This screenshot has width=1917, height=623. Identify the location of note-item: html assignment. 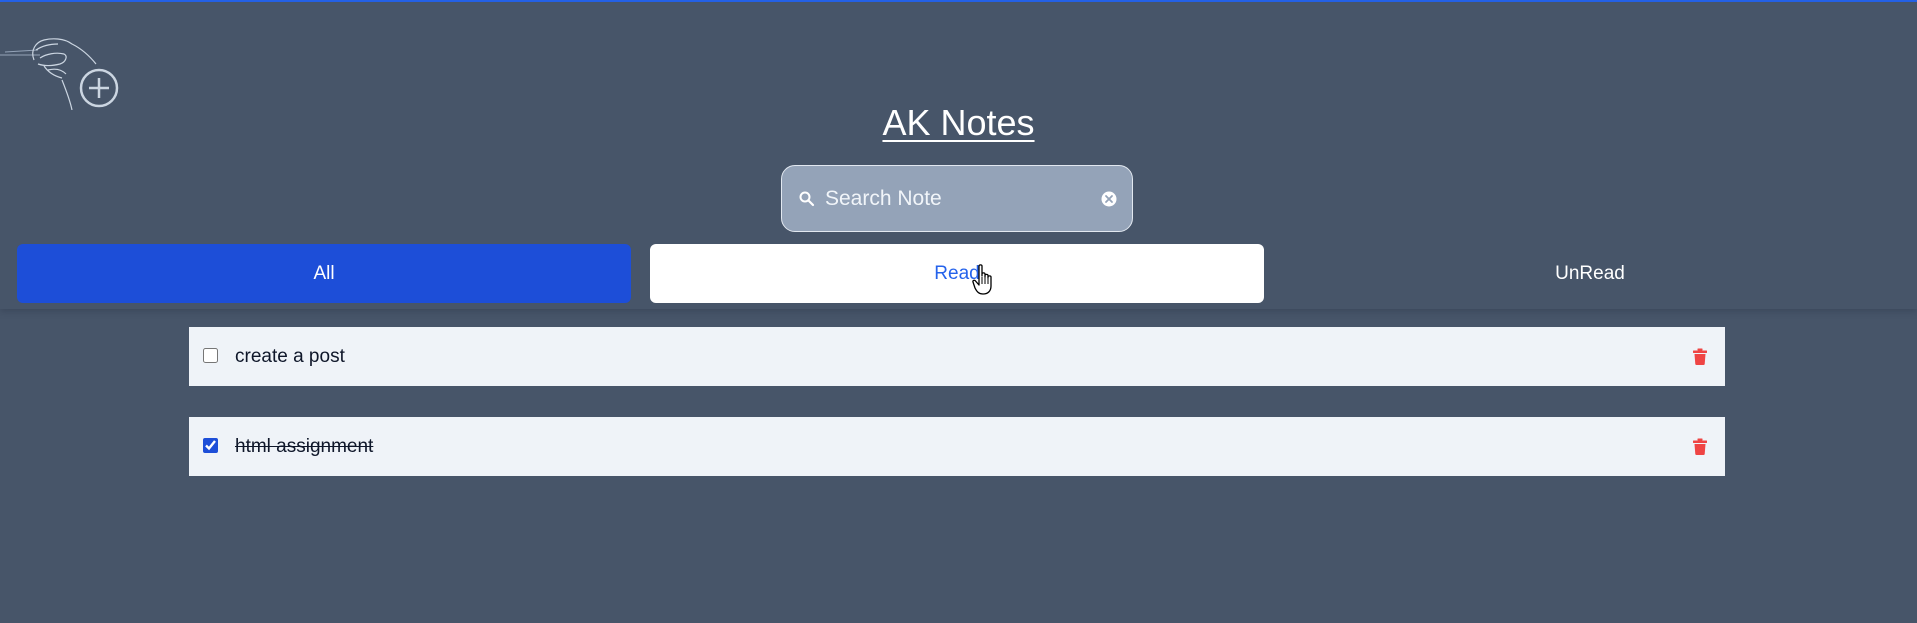
(957, 446).